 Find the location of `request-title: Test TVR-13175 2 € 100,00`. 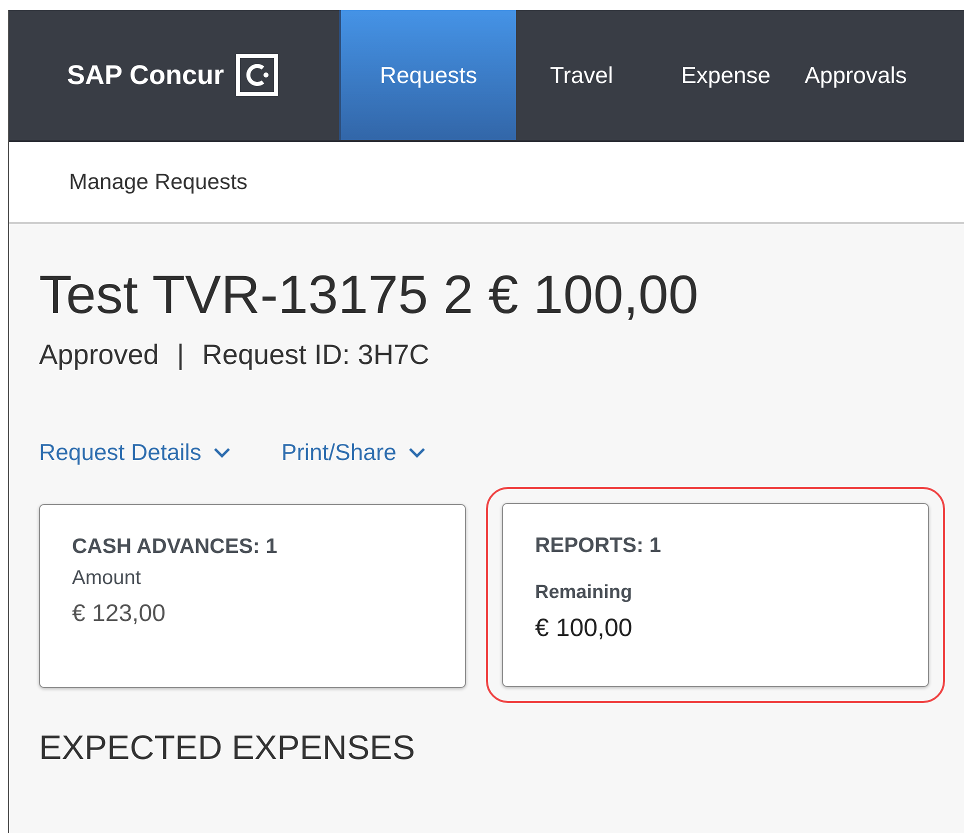

request-title: Test TVR-13175 2 € 100,00 is located at coordinates (369, 296).